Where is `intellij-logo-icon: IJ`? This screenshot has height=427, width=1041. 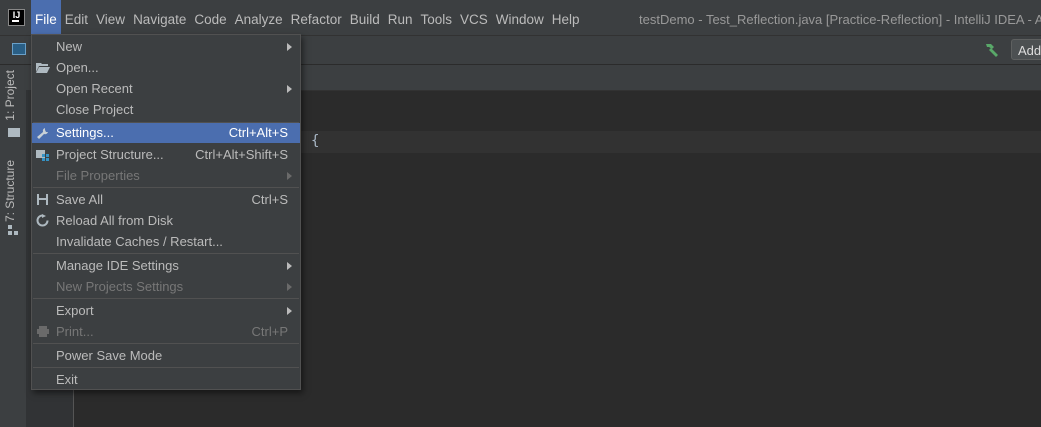 intellij-logo-icon: IJ is located at coordinates (16, 17).